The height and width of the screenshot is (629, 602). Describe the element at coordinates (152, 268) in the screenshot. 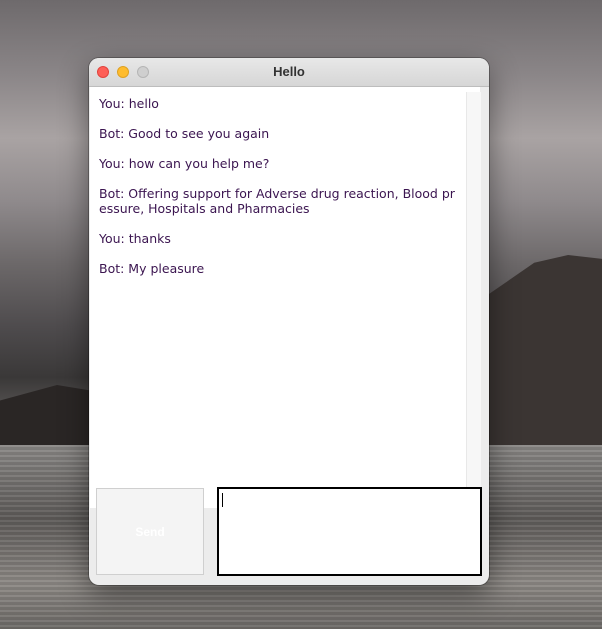

I see `chat-message: Bot: My pleasure` at that location.